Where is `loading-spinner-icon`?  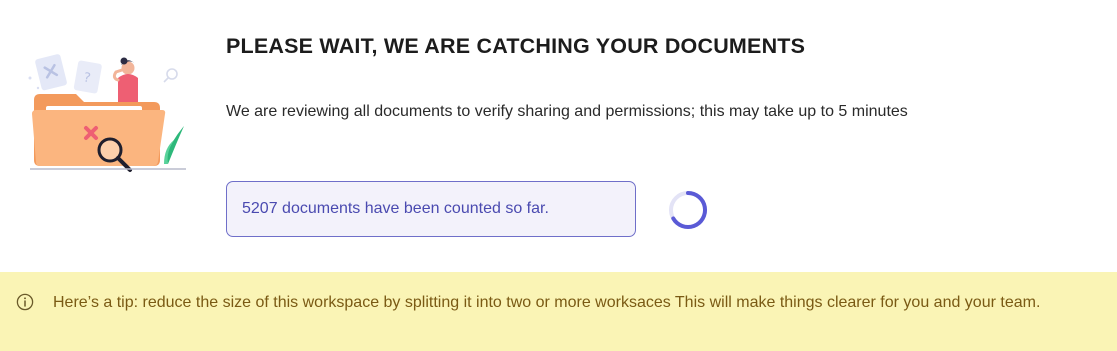
loading-spinner-icon is located at coordinates (688, 210).